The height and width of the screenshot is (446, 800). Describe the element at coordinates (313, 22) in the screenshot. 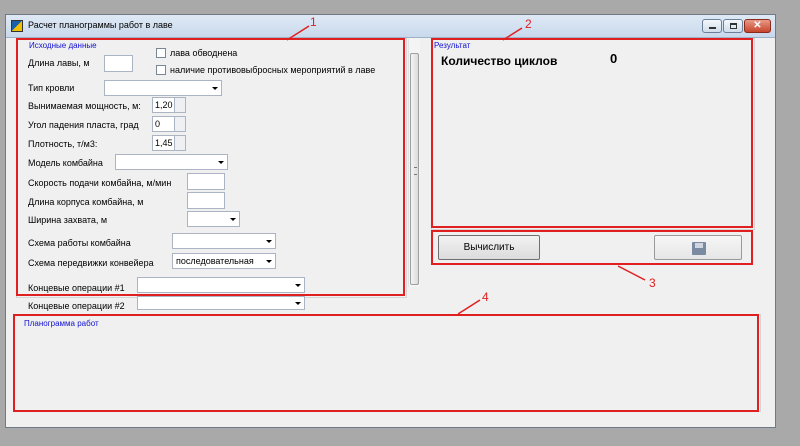

I see `annotation-1: 1` at that location.